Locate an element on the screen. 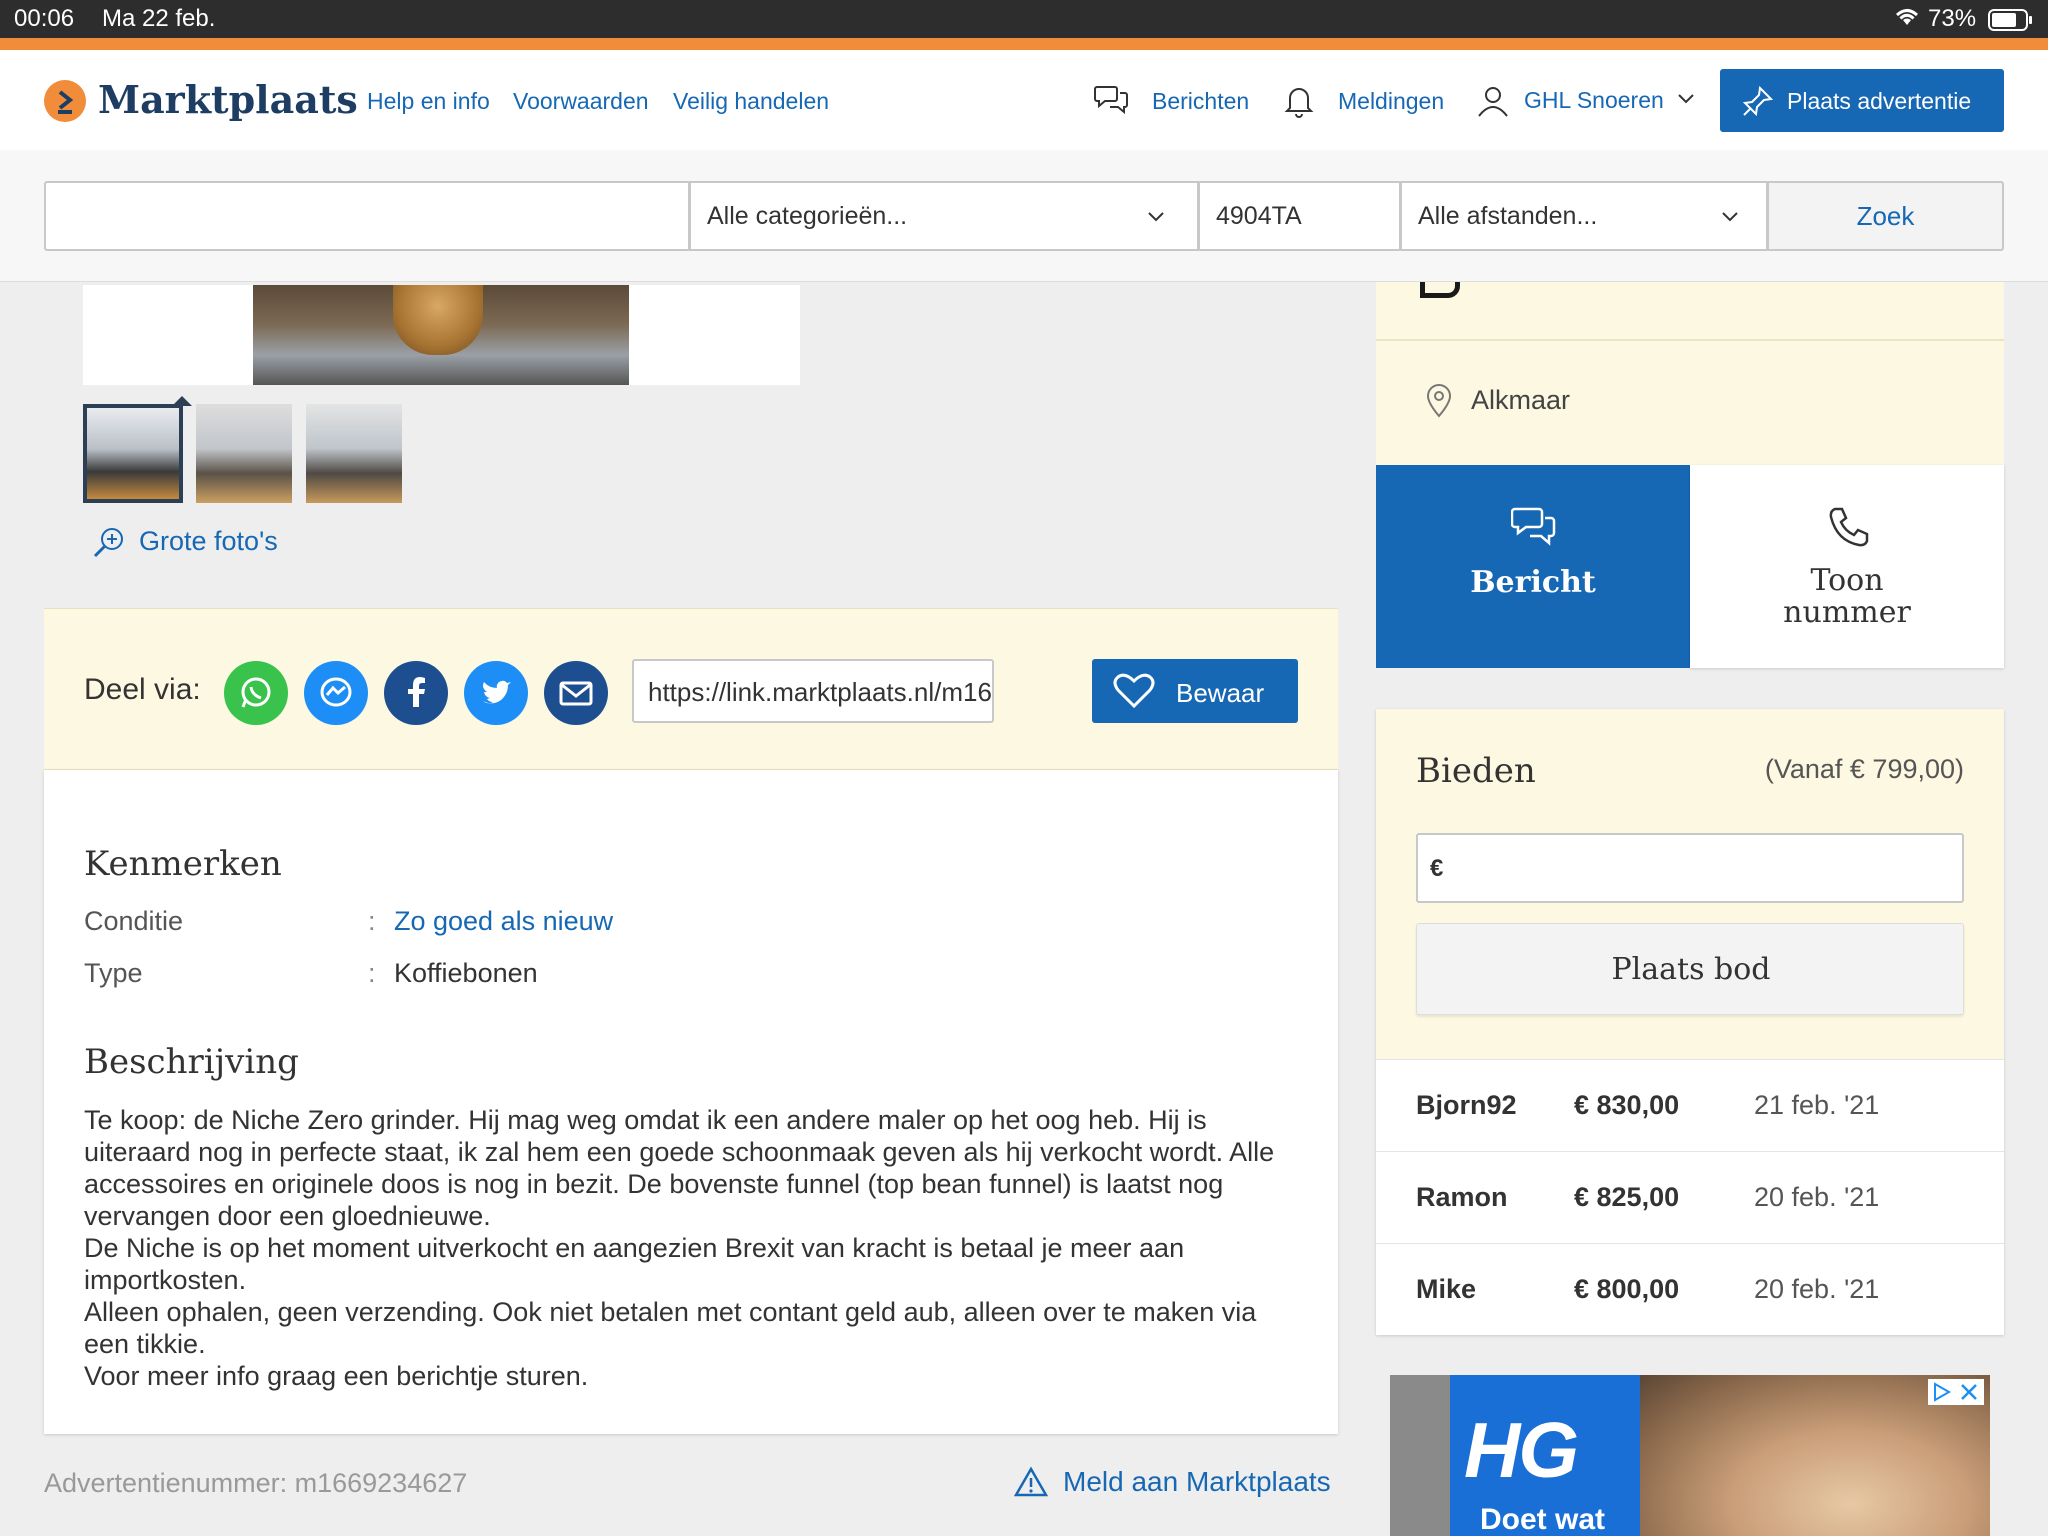 The height and width of the screenshot is (1536, 2048). save-button: Bewaar is located at coordinates (1195, 691).